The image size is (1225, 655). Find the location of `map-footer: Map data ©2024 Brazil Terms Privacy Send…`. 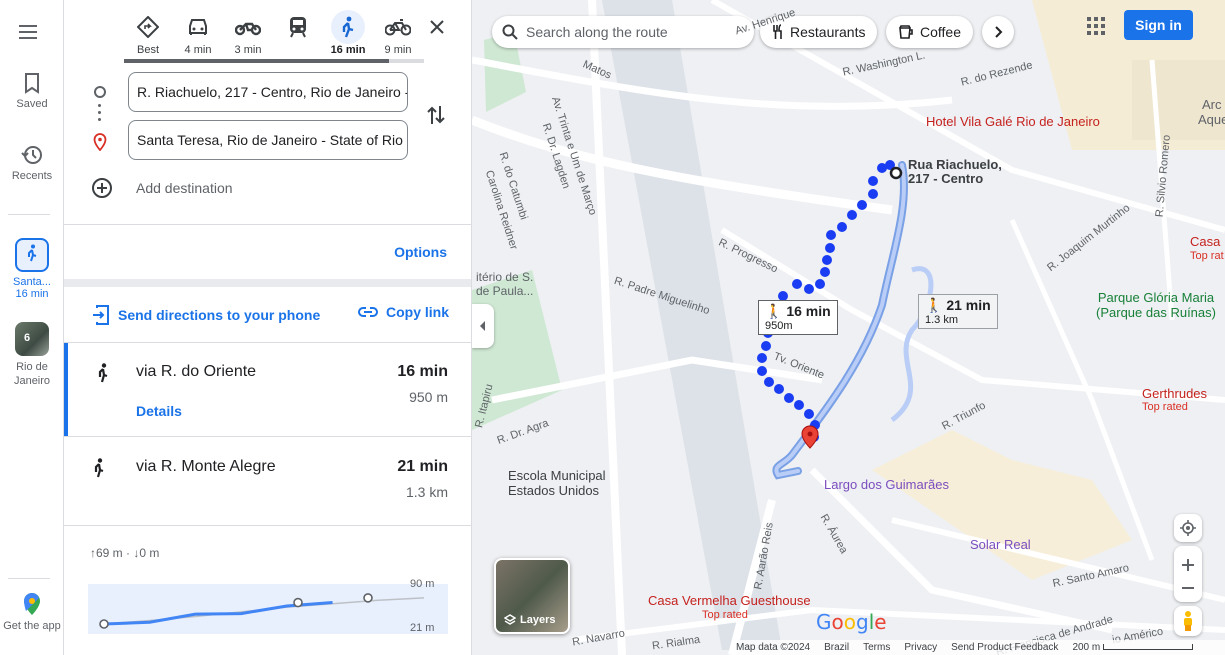

map-footer: Map data ©2024 Brazil Terms Privacy Send… is located at coordinates (978, 647).